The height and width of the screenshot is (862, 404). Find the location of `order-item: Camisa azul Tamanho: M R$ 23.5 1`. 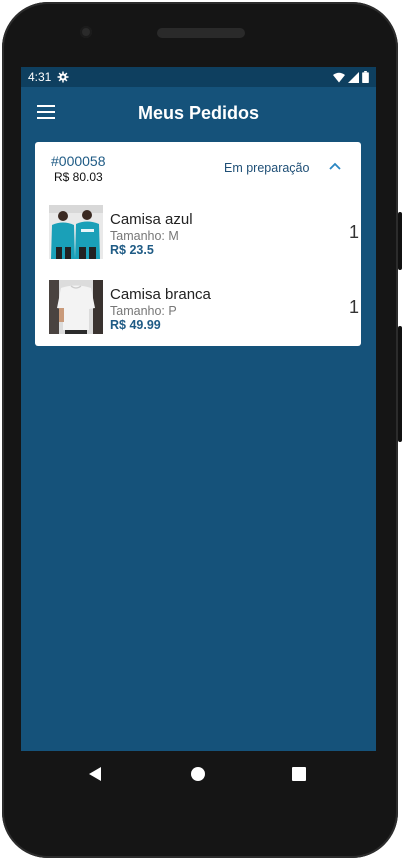

order-item: Camisa azul Tamanho: M R$ 23.5 1 is located at coordinates (204, 233).